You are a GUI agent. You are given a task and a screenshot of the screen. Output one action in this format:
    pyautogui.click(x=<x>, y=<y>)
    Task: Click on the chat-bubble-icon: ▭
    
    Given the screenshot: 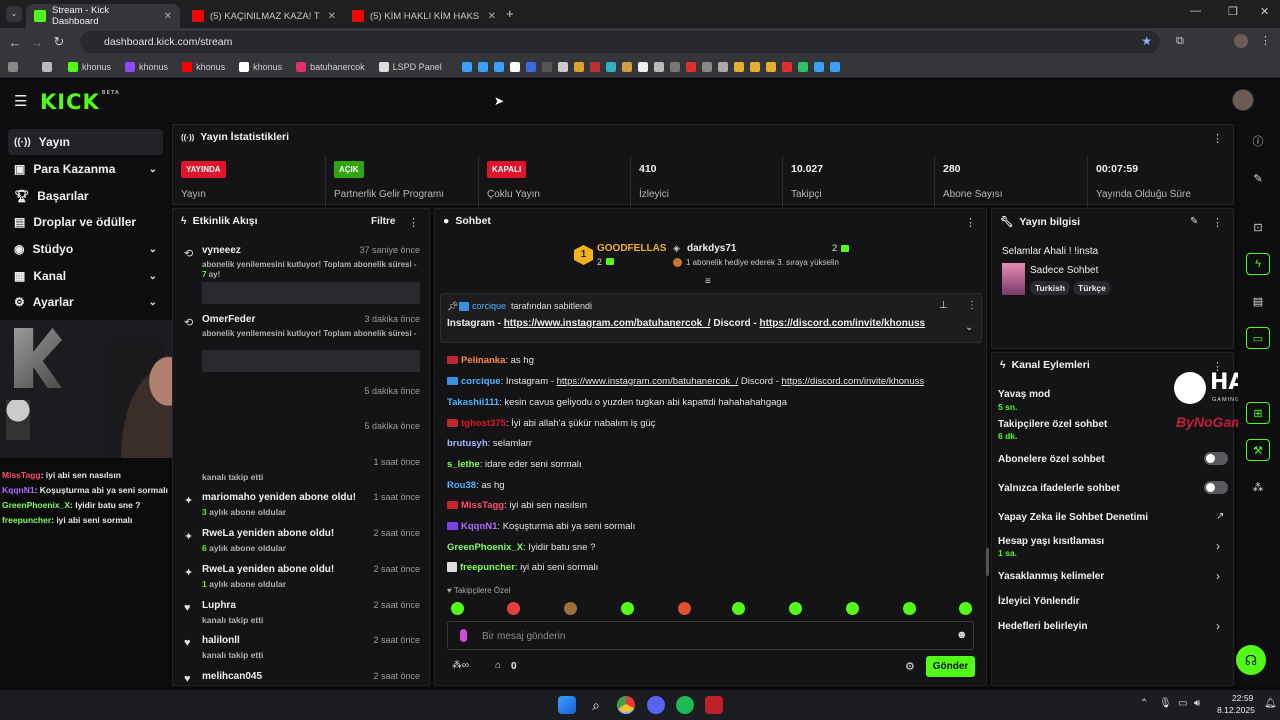 What is the action you would take?
    pyautogui.click(x=1258, y=338)
    